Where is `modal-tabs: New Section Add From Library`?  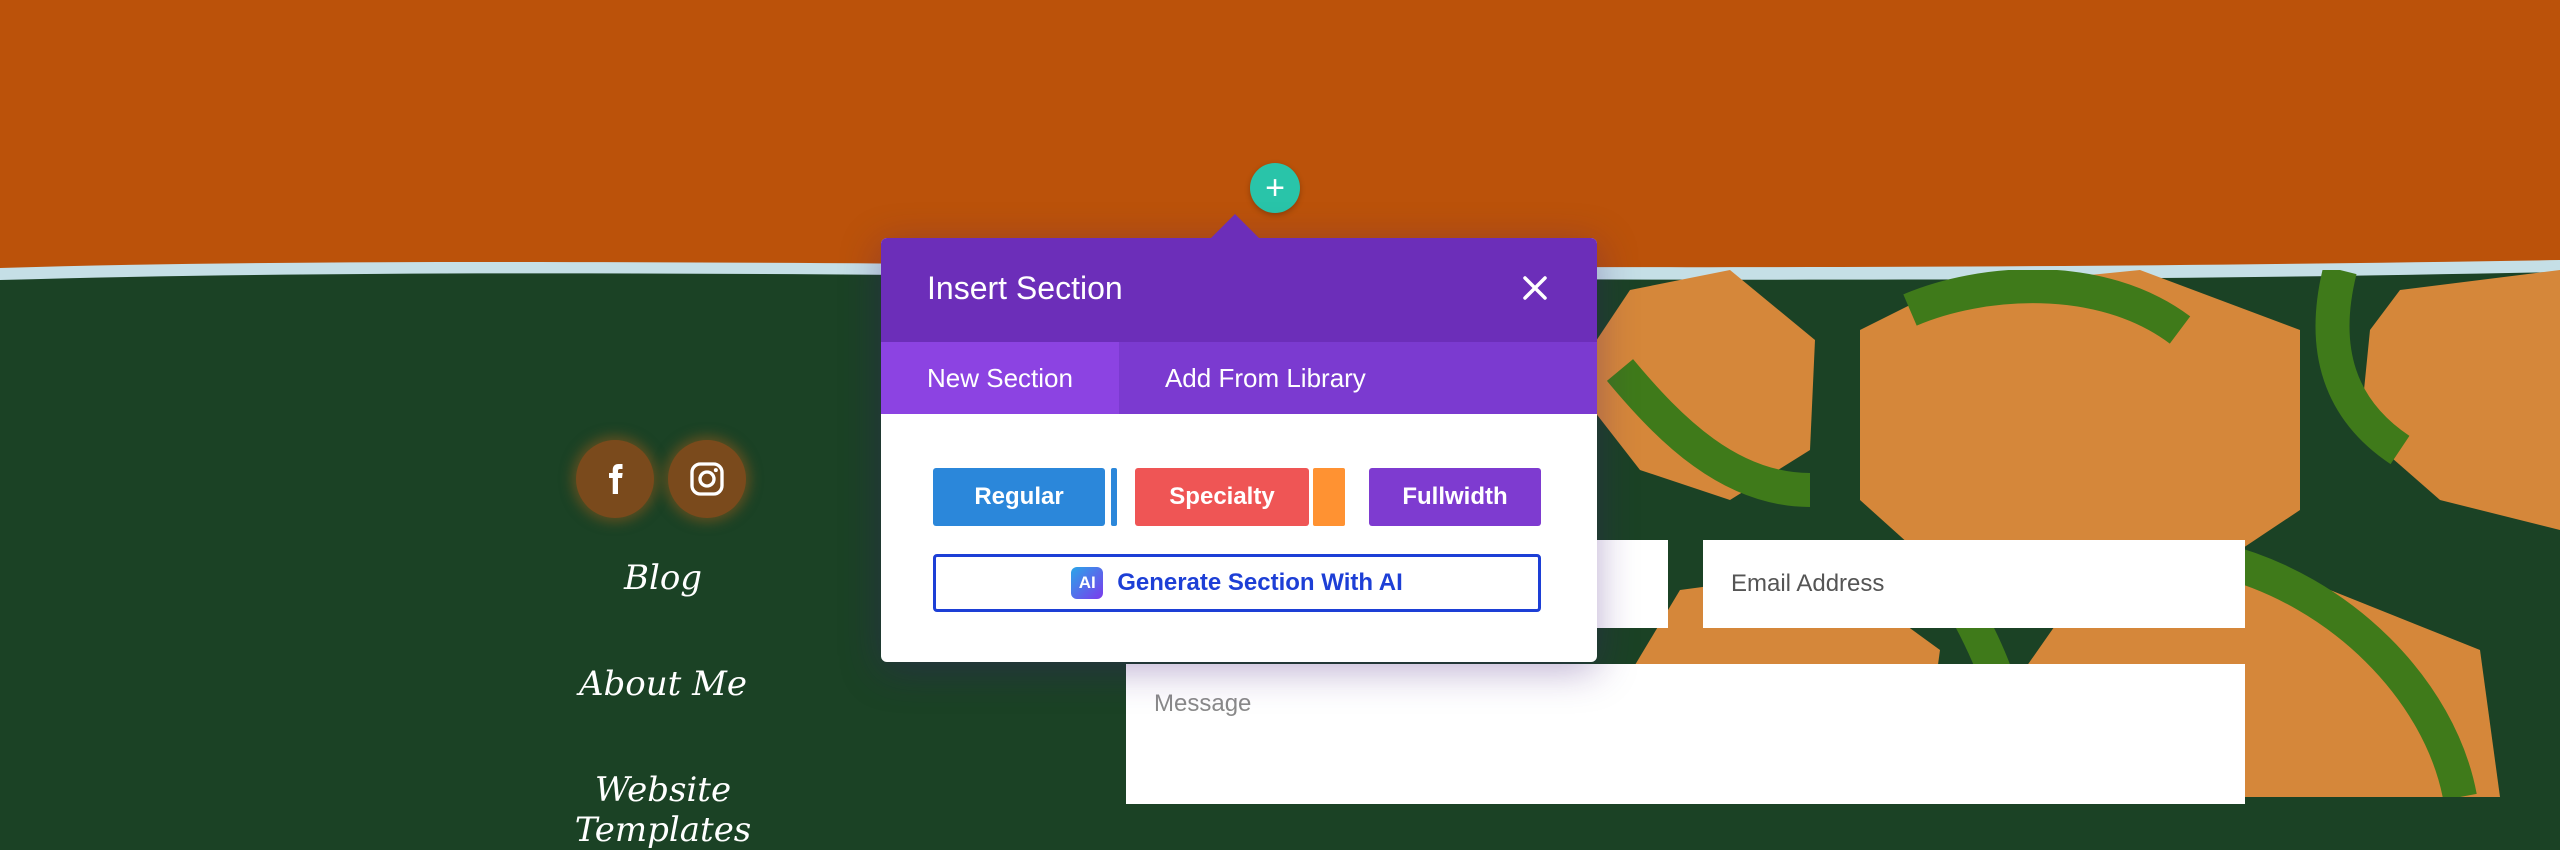
modal-tabs: New Section Add From Library is located at coordinates (1239, 378).